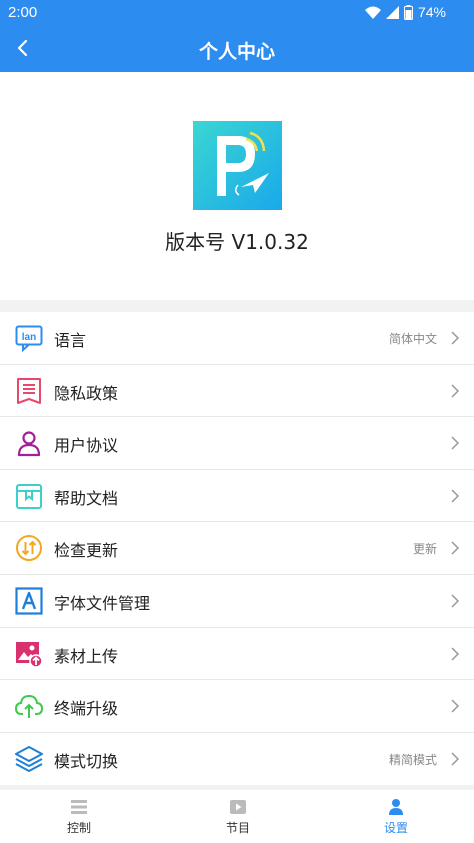 The width and height of the screenshot is (474, 843). What do you see at coordinates (396, 817) in the screenshot?
I see `tab-settings: 设置` at bounding box center [396, 817].